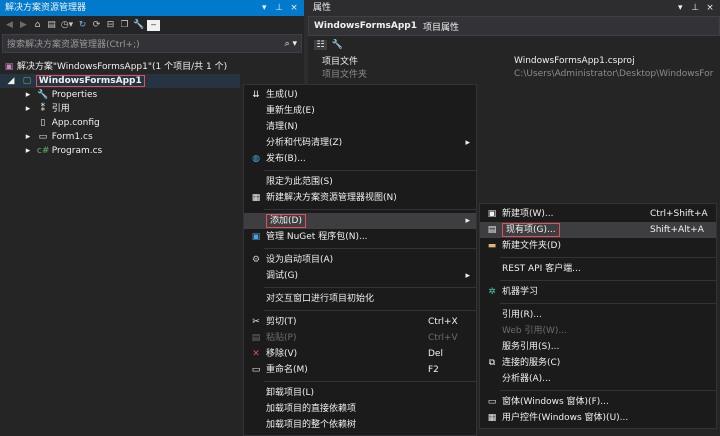  Describe the element at coordinates (76, 123) in the screenshot. I see `tree-item-label: App.config` at that location.